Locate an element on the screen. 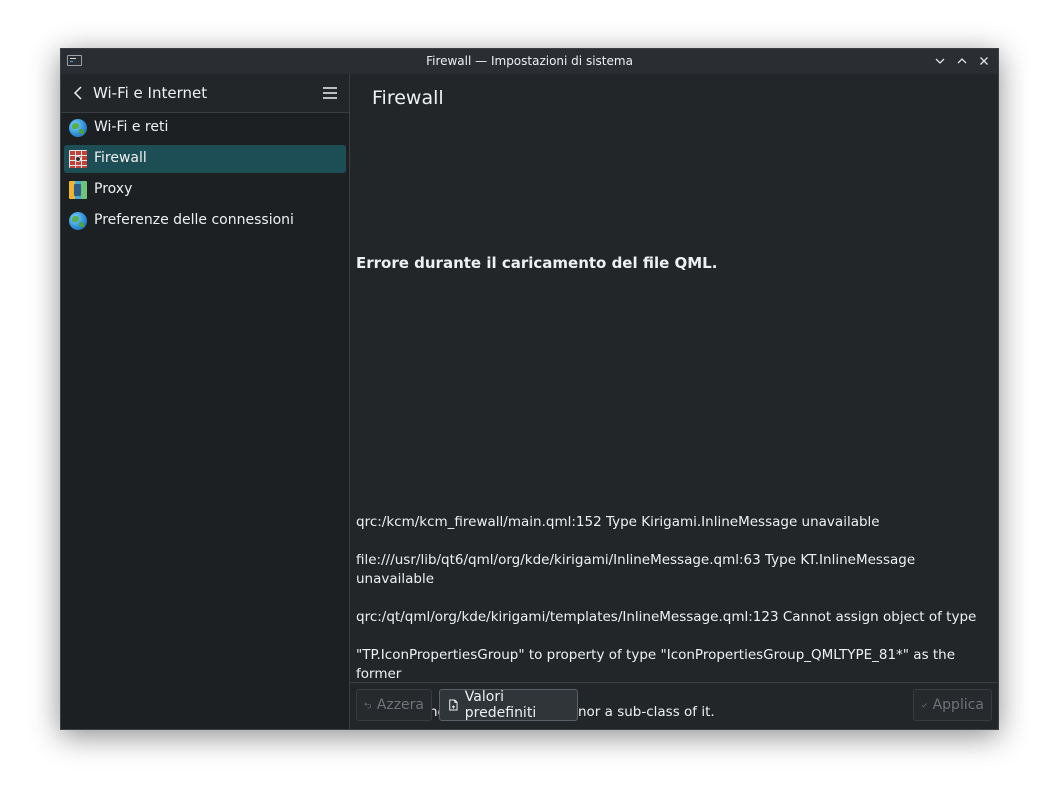  sidebar-item-label: Preferenze delle connessioni is located at coordinates (194, 220).